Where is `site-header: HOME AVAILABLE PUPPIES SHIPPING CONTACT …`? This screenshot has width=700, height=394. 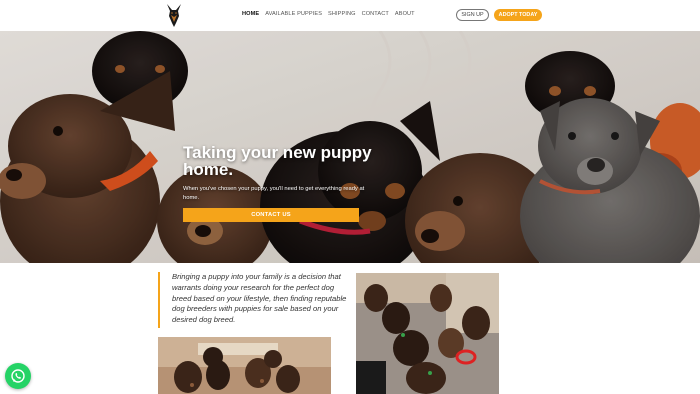
site-header: HOME AVAILABLE PUPPIES SHIPPING CONTACT … is located at coordinates (350, 15).